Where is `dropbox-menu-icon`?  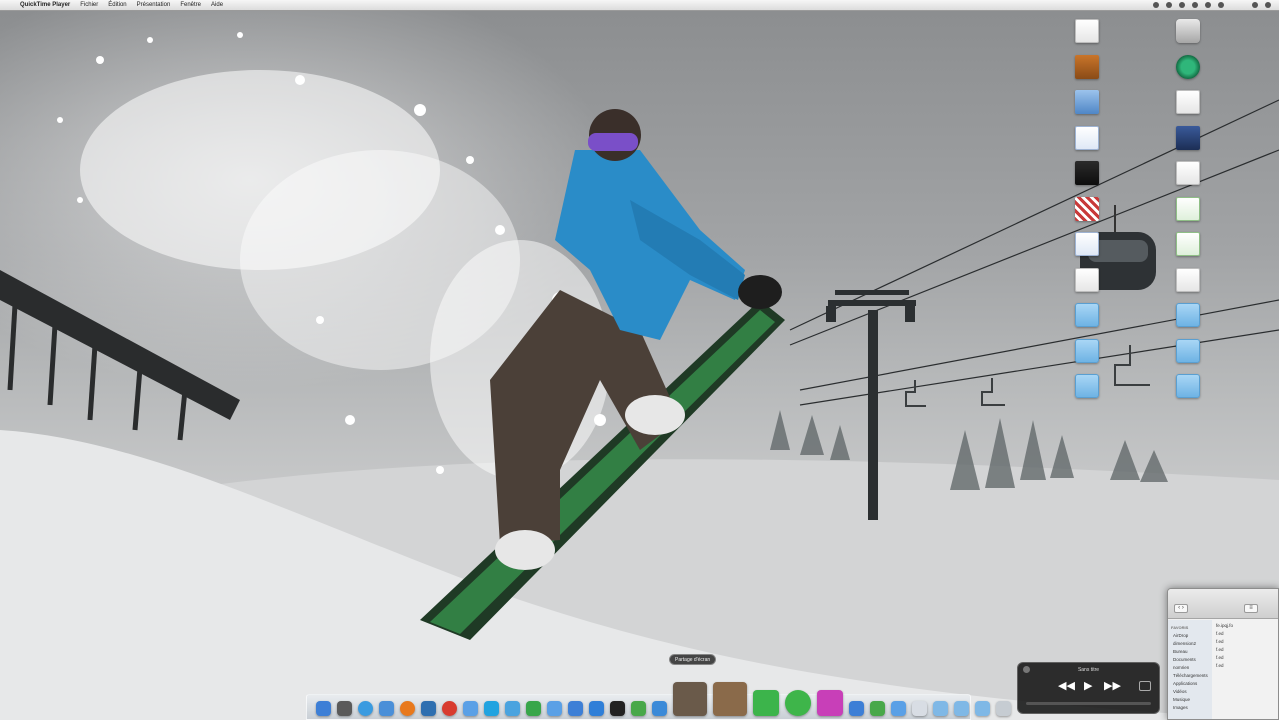
dropbox-menu-icon is located at coordinates (1182, 5).